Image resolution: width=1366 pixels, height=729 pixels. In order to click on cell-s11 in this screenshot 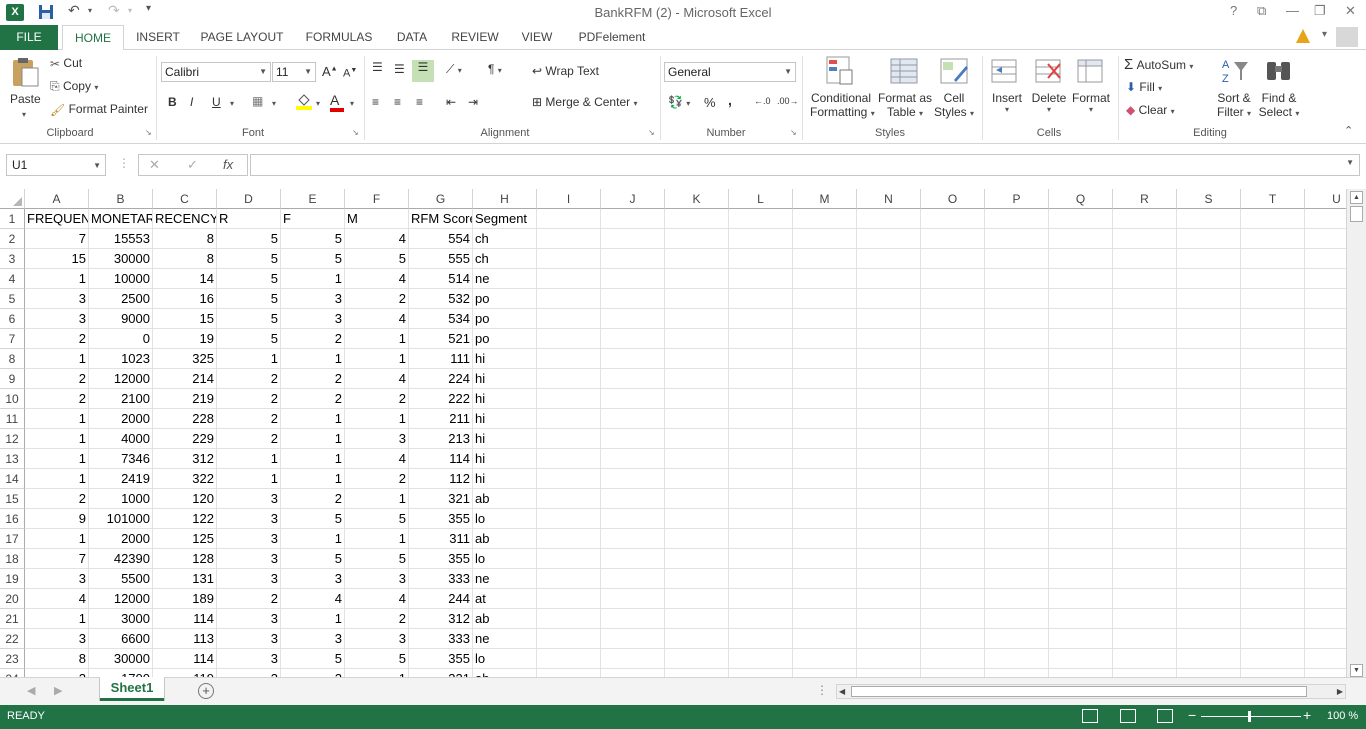, I will do `click(1209, 419)`.